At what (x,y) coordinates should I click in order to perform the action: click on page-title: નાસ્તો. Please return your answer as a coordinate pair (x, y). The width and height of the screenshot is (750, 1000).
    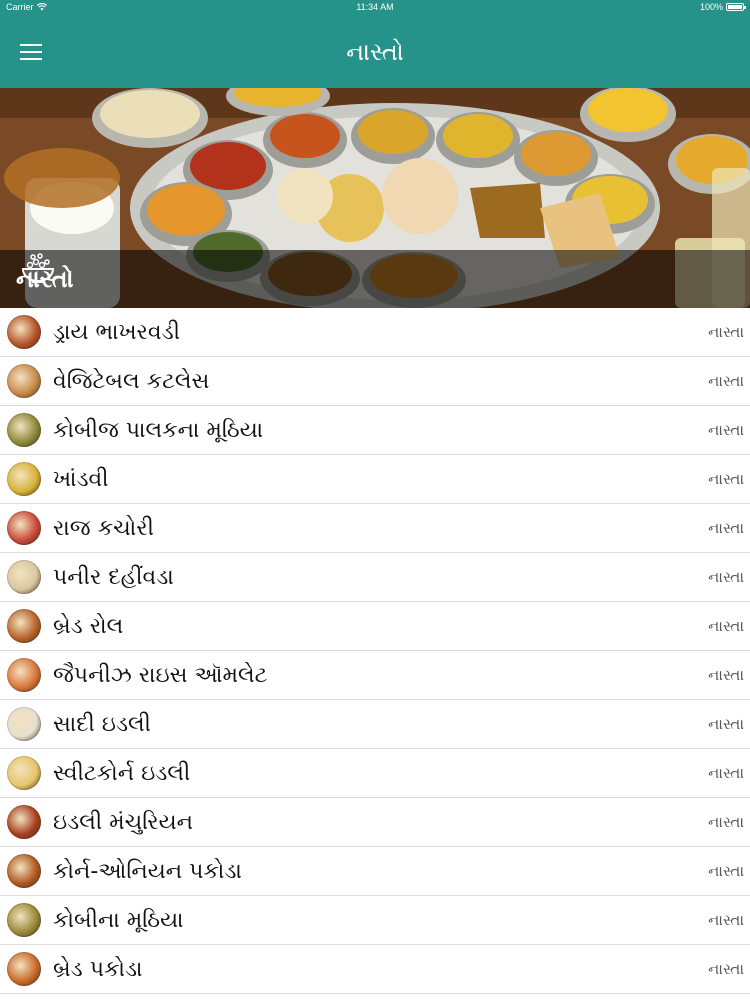
    Looking at the image, I should click on (375, 52).